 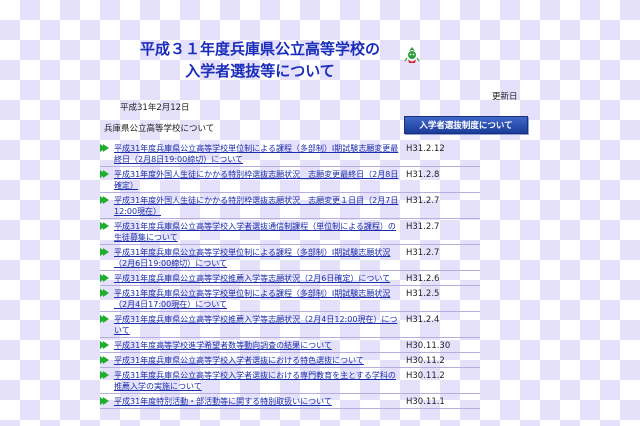 I want to click on news-date: H31.2.5, so click(x=423, y=294).